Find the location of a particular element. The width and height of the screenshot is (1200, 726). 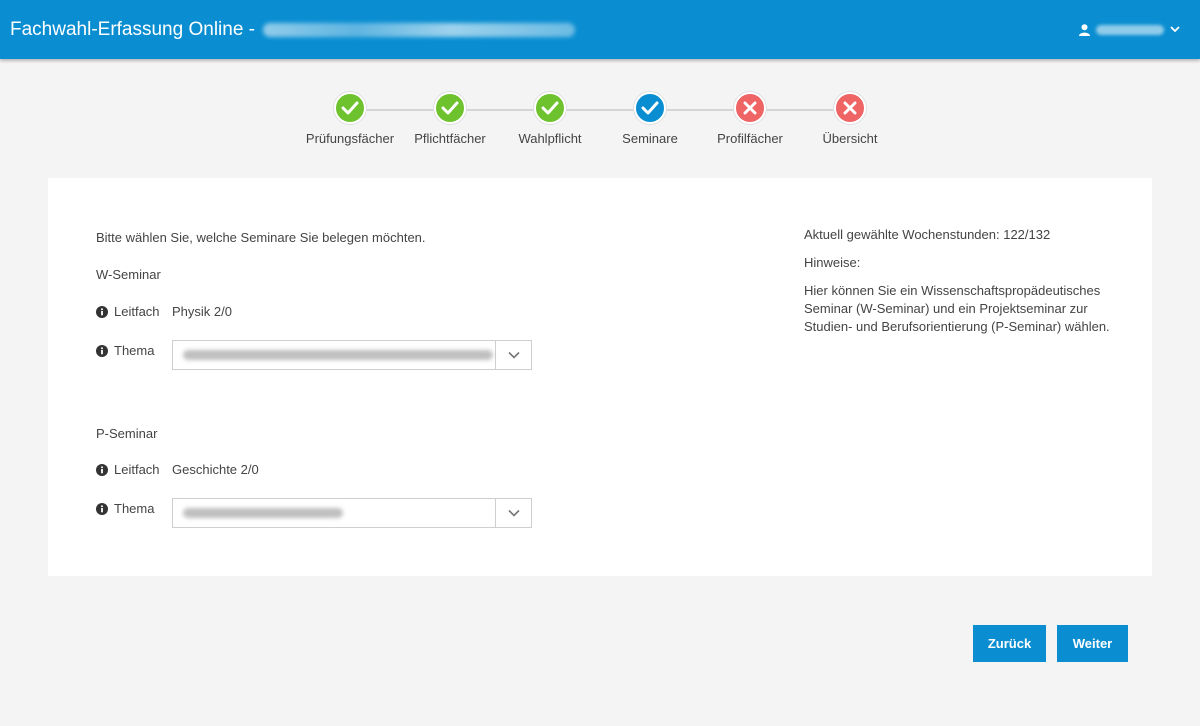

back-button: Zurück is located at coordinates (1009, 643).